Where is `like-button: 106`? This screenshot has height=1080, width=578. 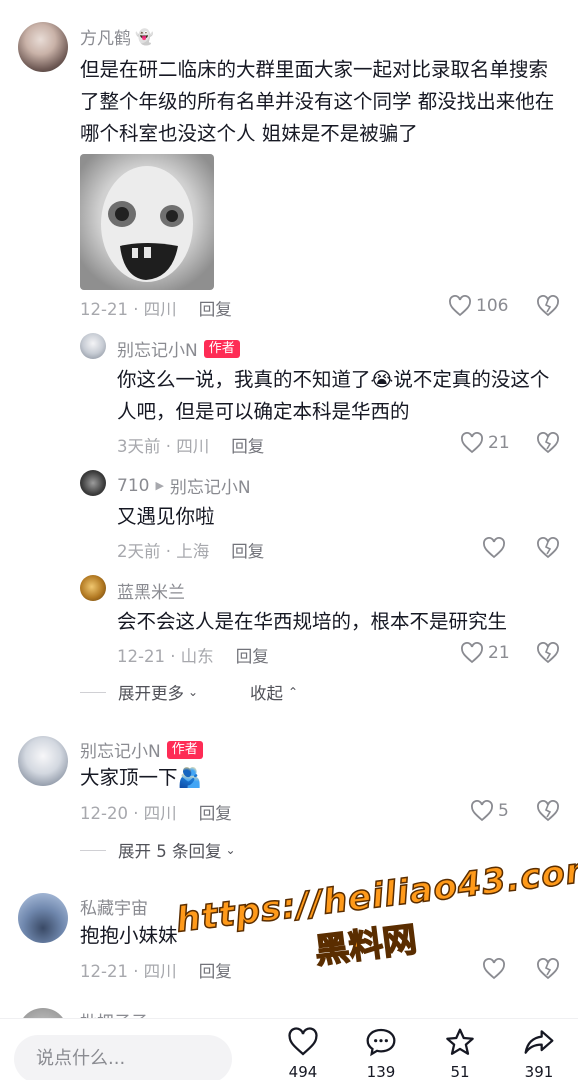 like-button: 106 is located at coordinates (478, 306).